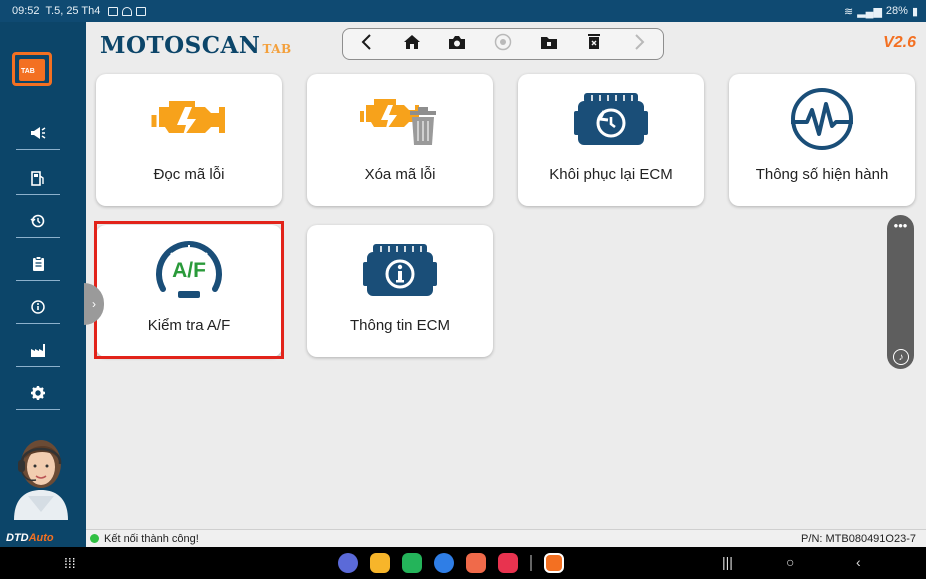  I want to click on sidebar-item-fuel, so click(38, 180).